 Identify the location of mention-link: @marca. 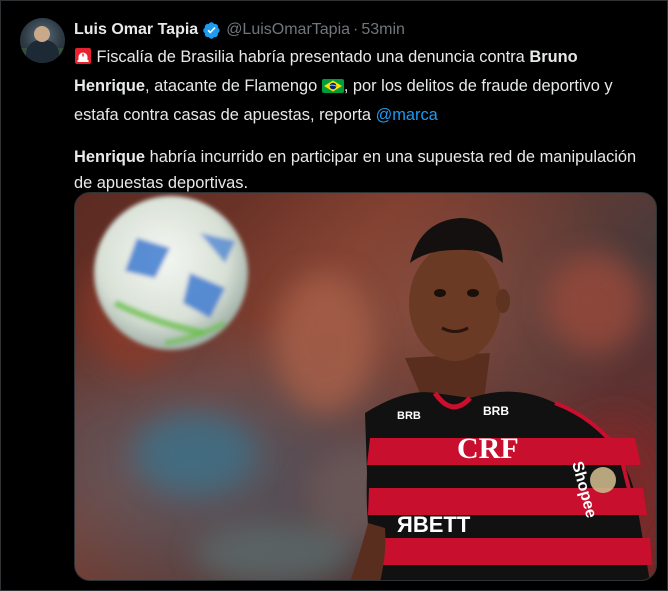
(407, 115).